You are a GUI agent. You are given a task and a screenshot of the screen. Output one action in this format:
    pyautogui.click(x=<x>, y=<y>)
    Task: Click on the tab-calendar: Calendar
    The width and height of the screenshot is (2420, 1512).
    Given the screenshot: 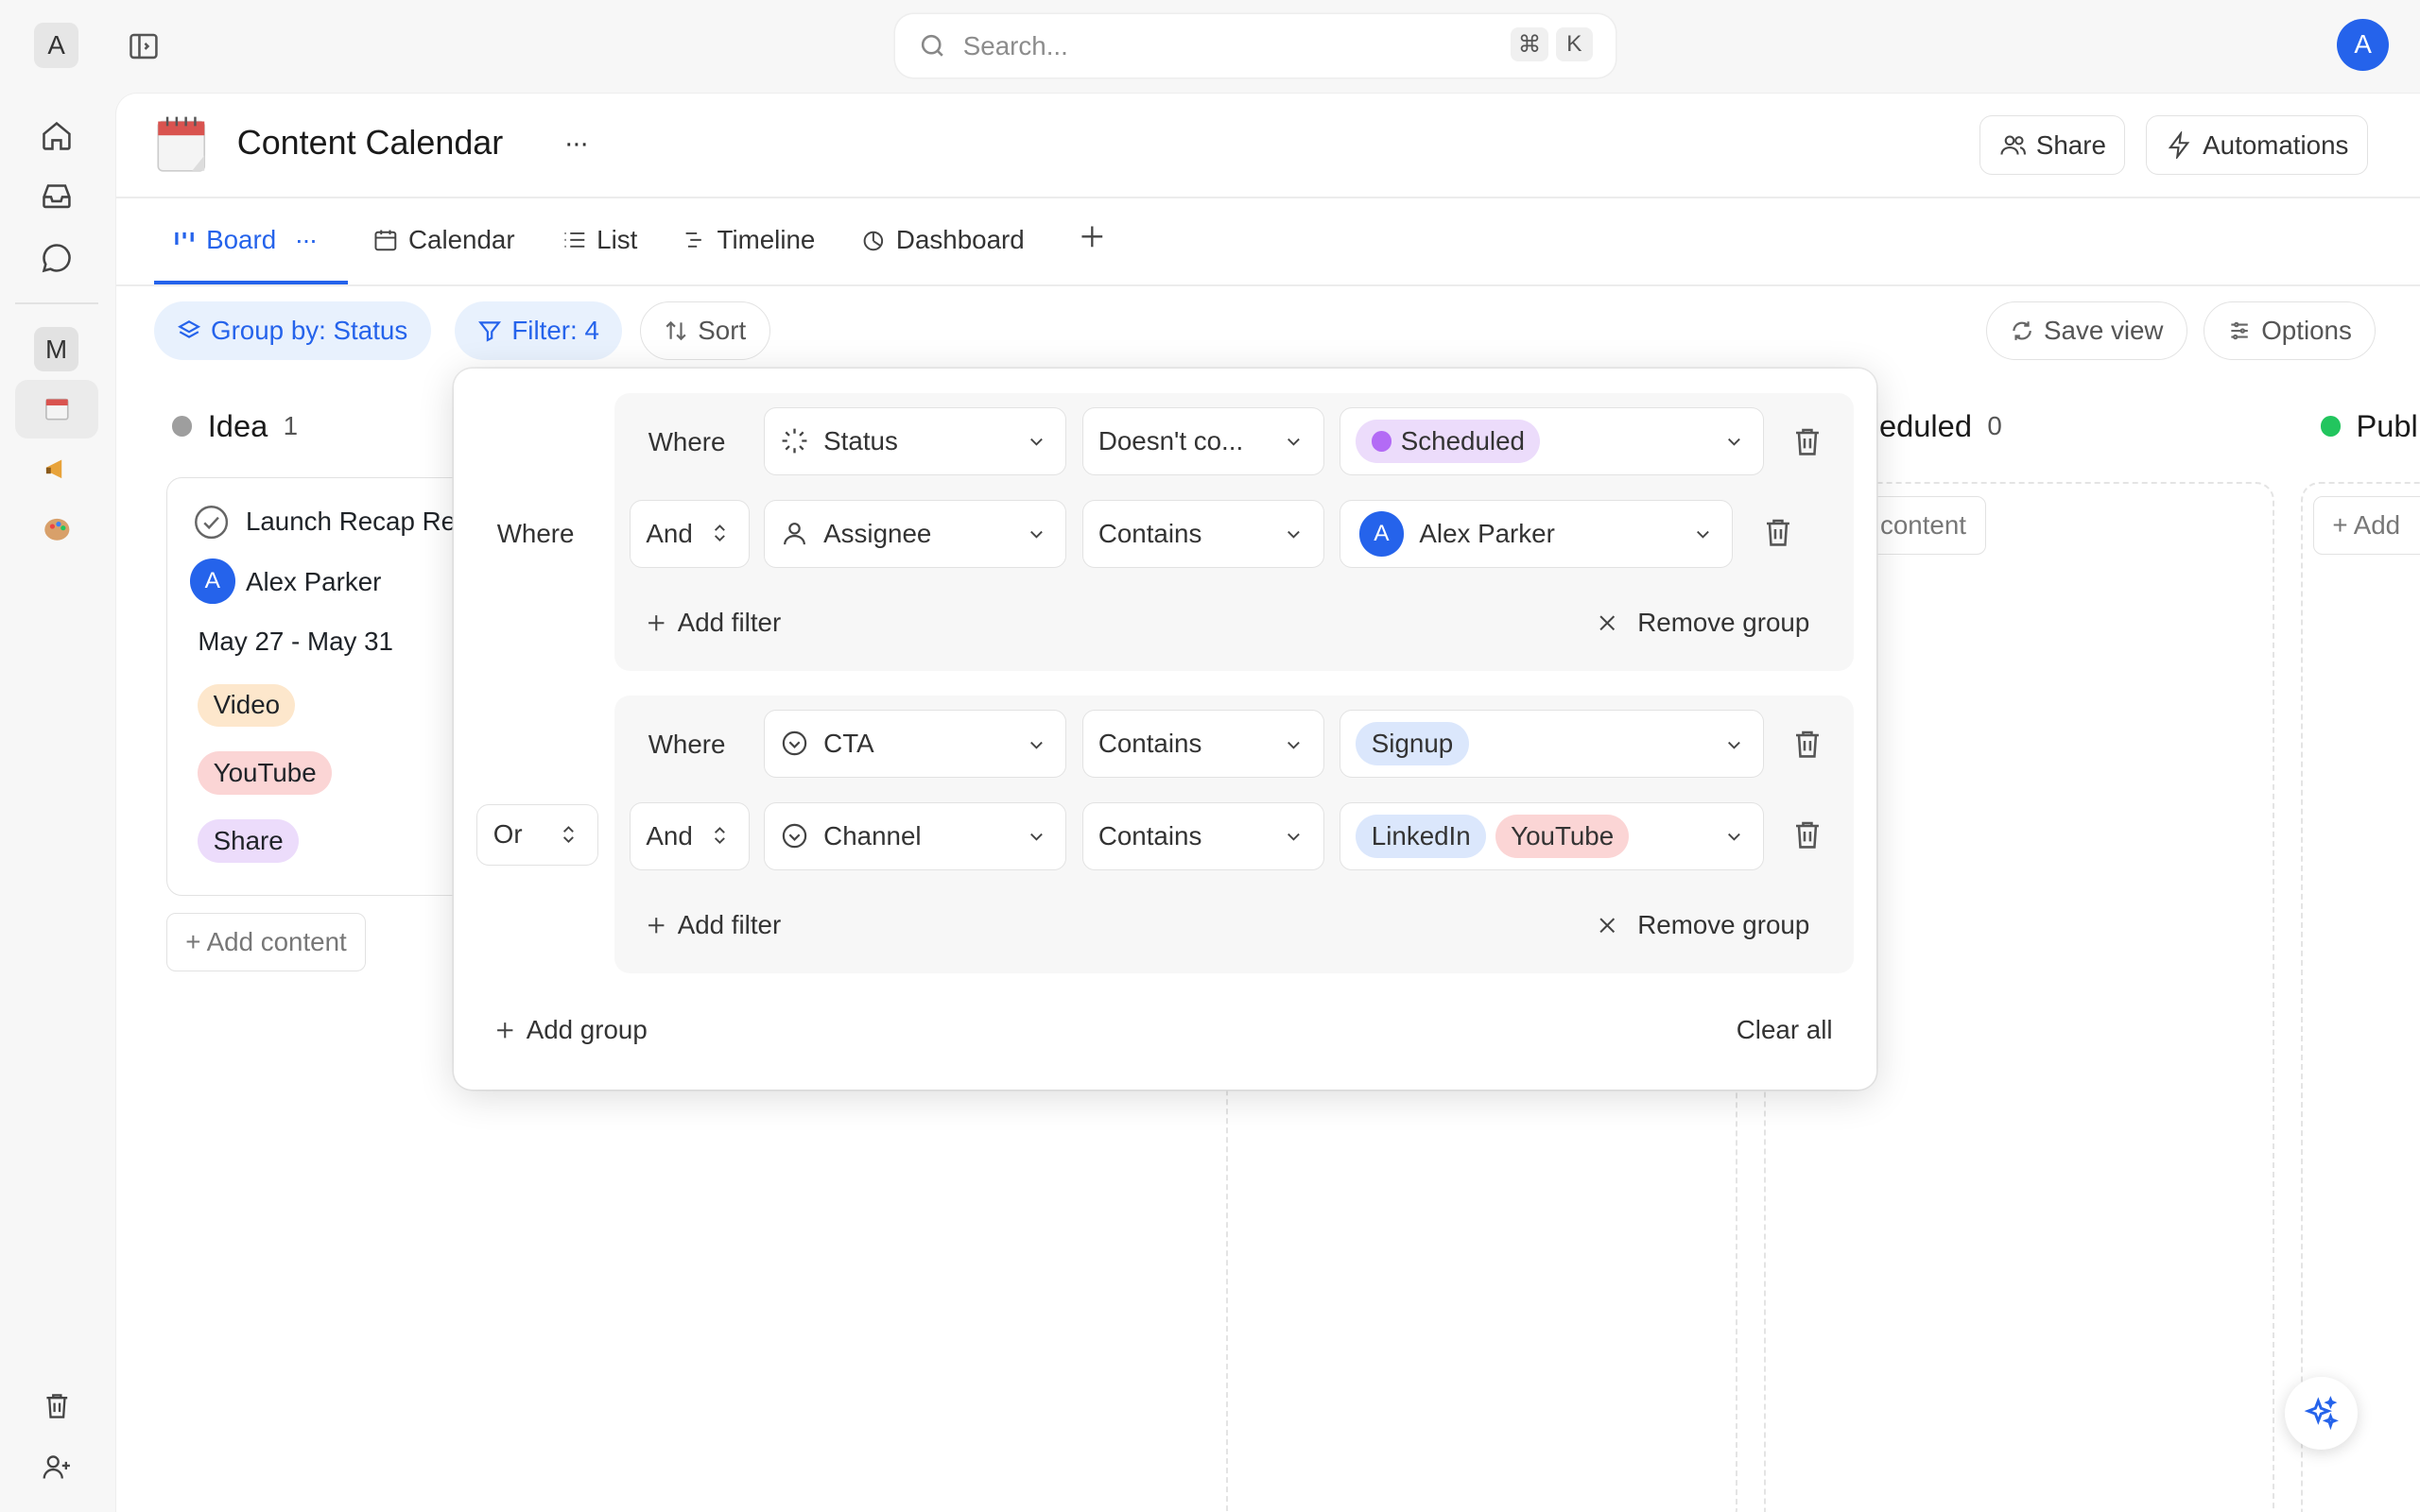 What is the action you would take?
    pyautogui.click(x=443, y=240)
    